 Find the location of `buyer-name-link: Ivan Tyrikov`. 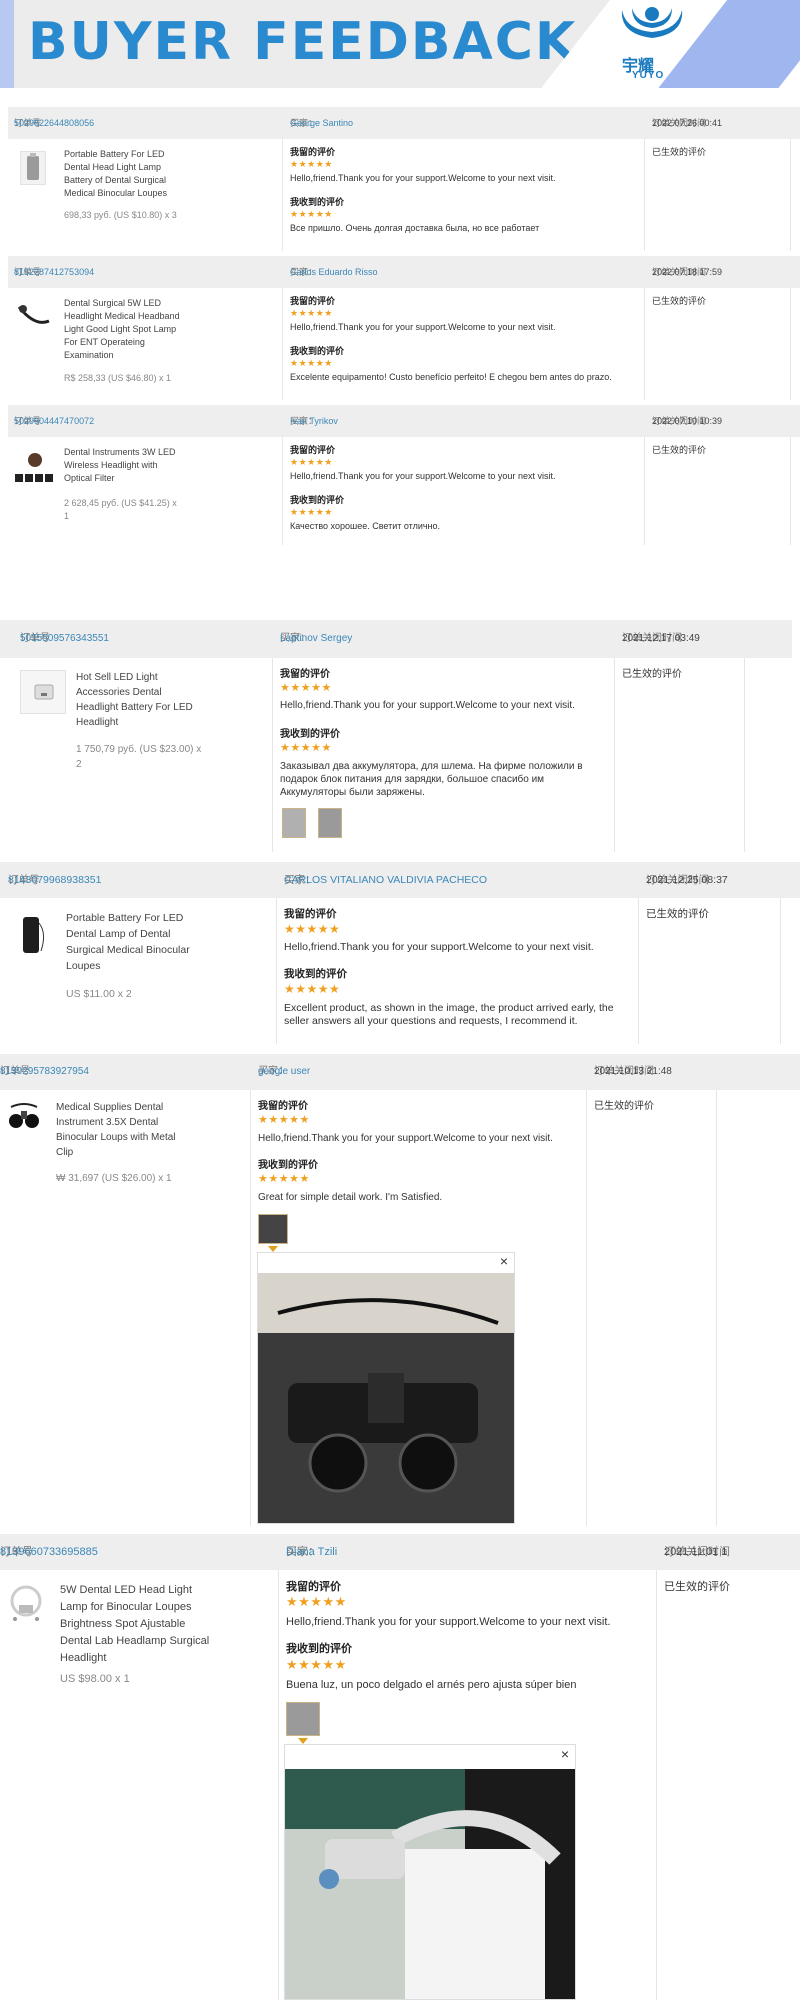

buyer-name-link: Ivan Tyrikov is located at coordinates (314, 421).